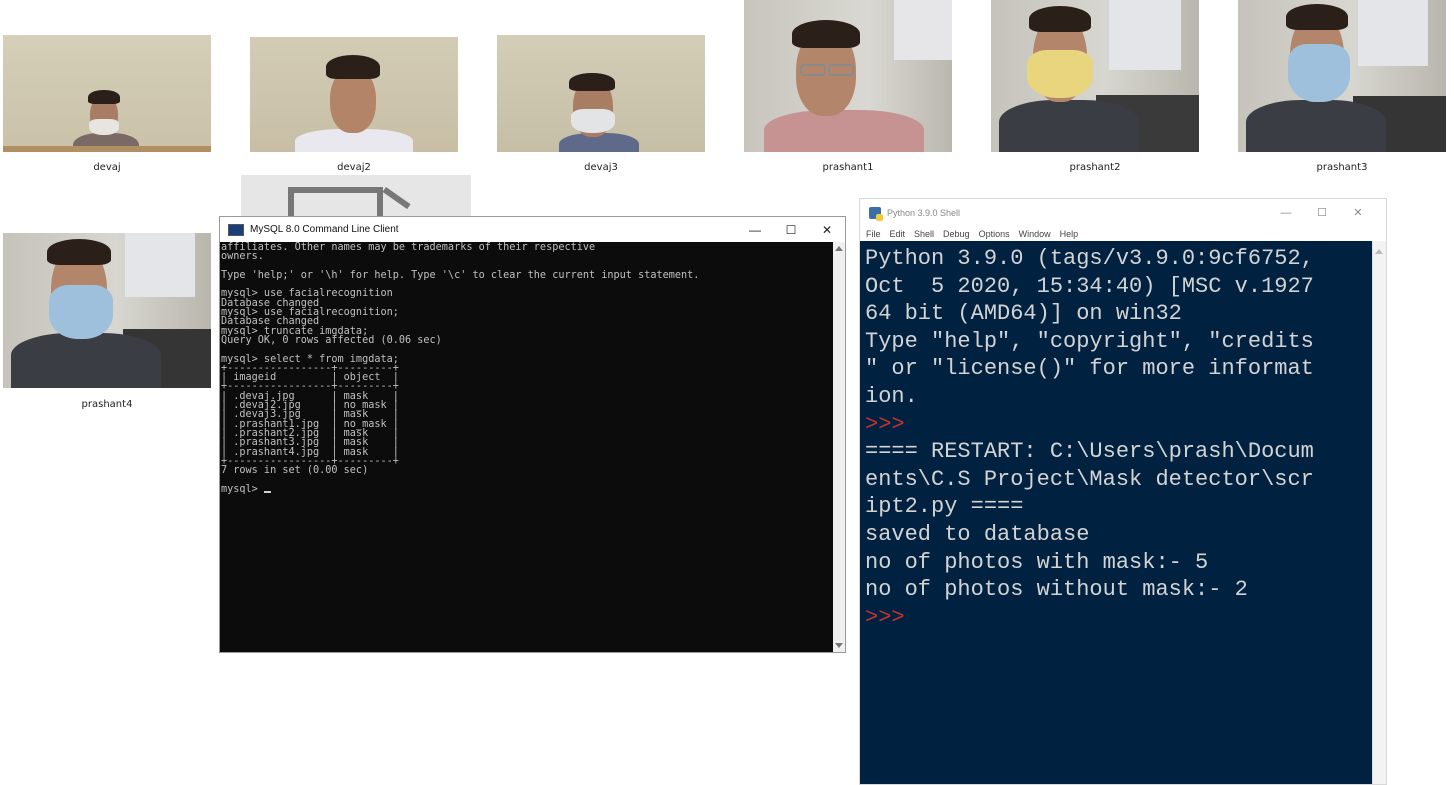  Describe the element at coordinates (601, 167) in the screenshot. I see `thumbnail-label: devaj3` at that location.